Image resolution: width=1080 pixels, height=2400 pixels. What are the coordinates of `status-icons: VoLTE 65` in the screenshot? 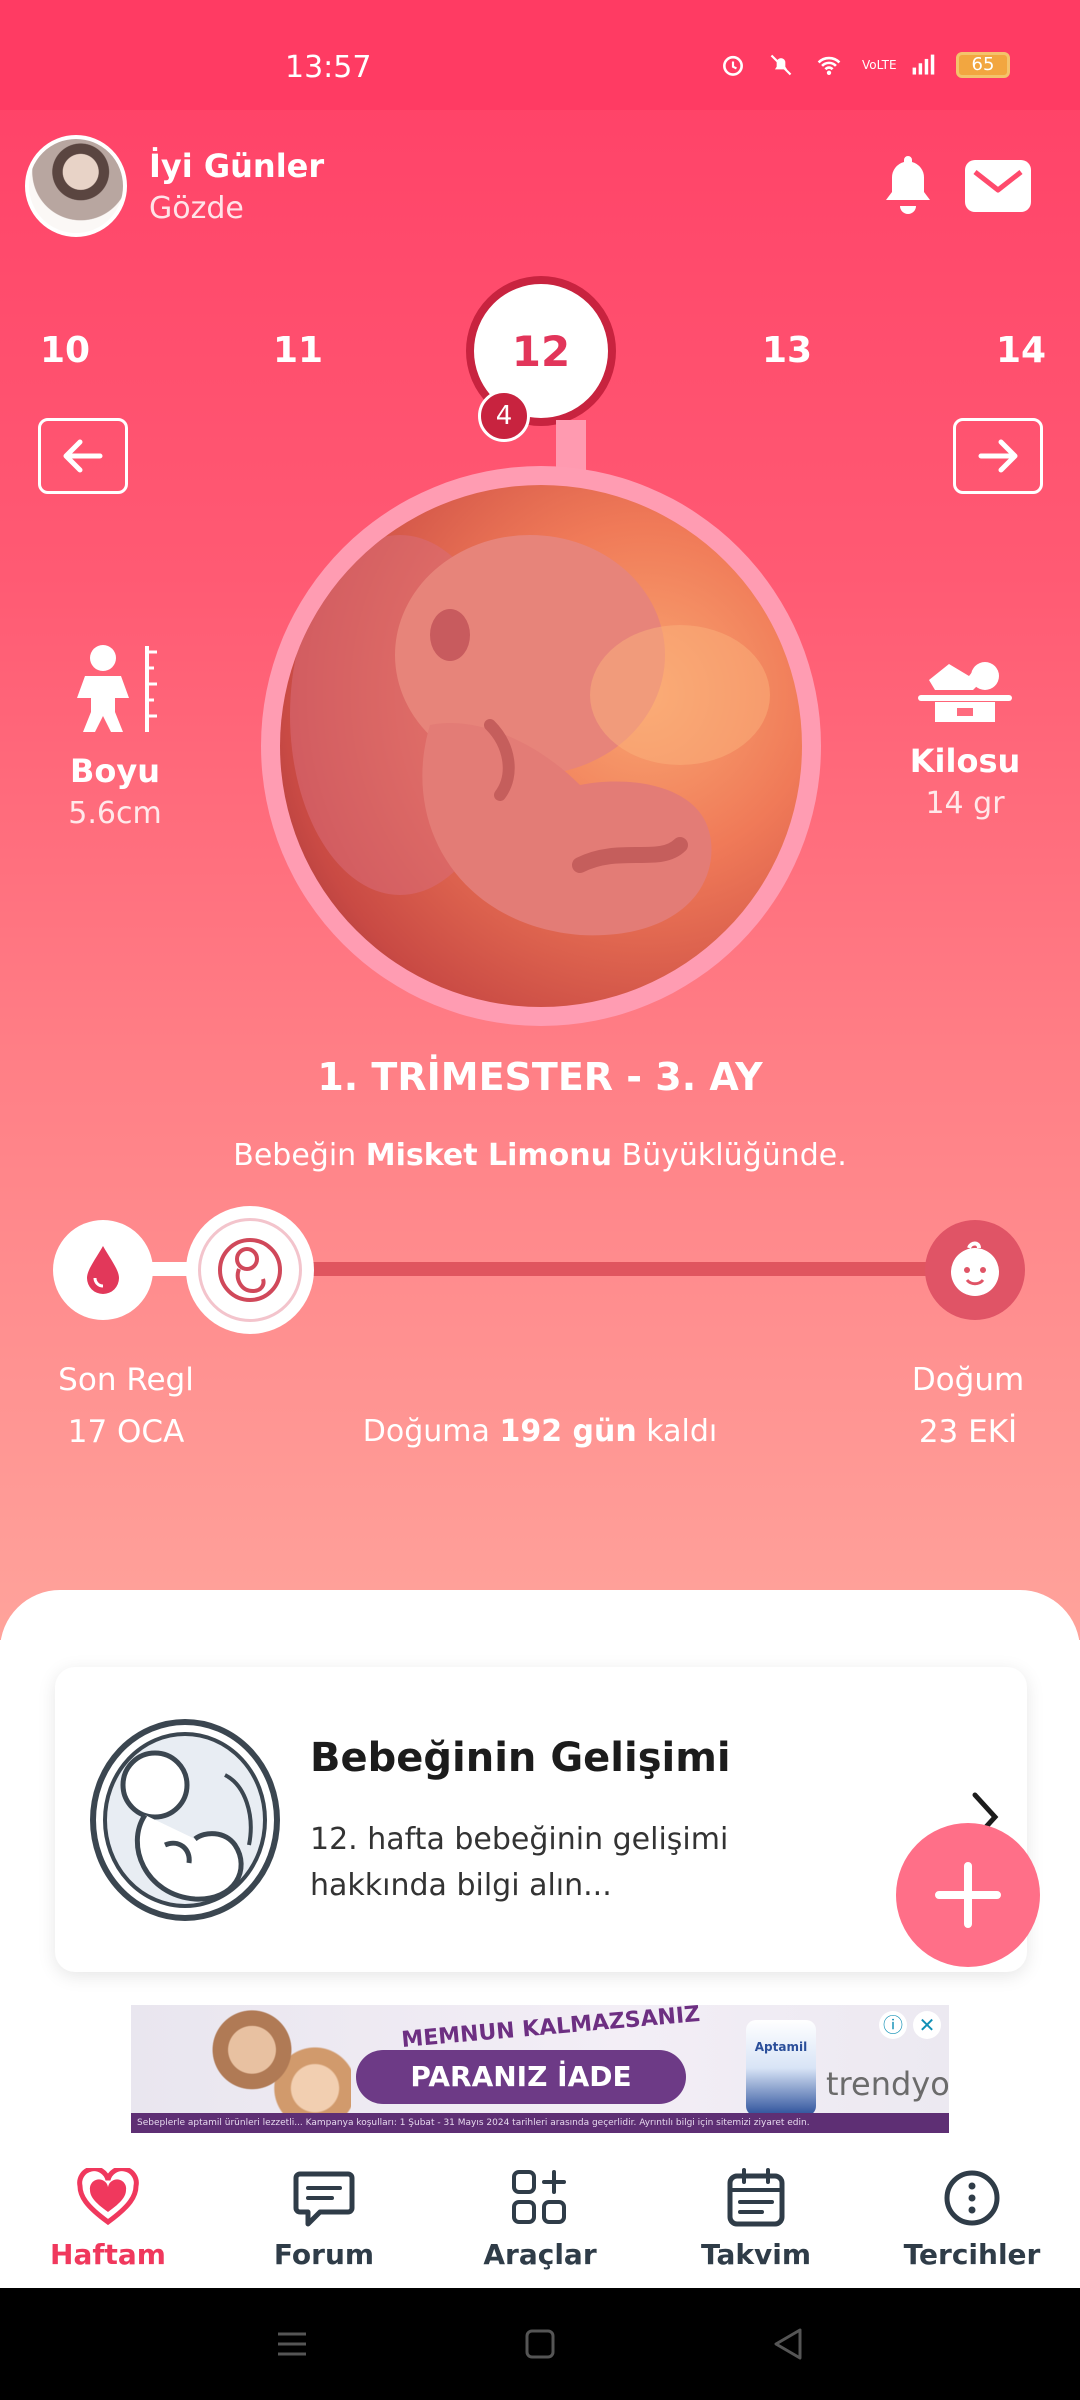 It's located at (864, 65).